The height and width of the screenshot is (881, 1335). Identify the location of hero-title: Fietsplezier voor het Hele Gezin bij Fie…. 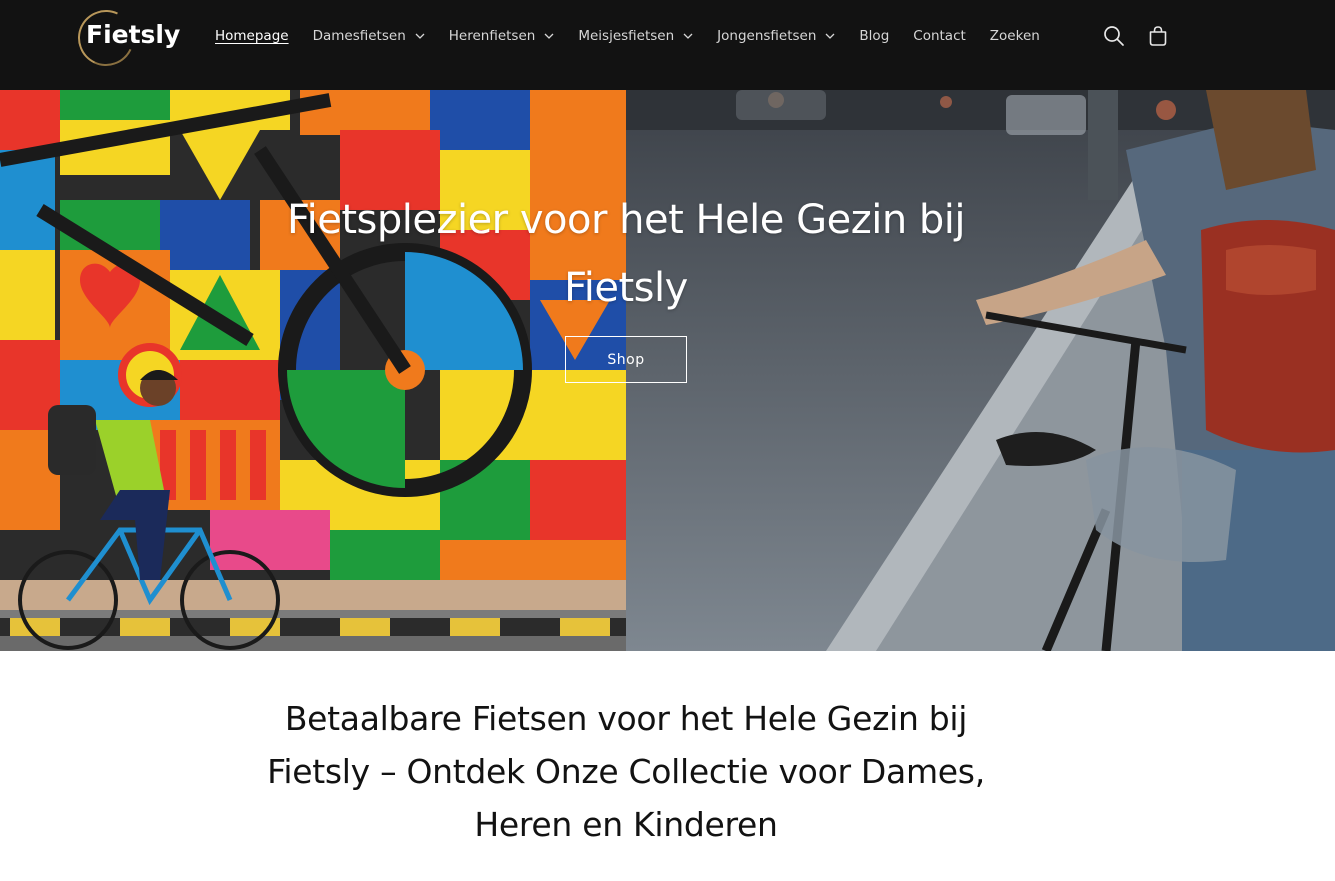
(626, 254).